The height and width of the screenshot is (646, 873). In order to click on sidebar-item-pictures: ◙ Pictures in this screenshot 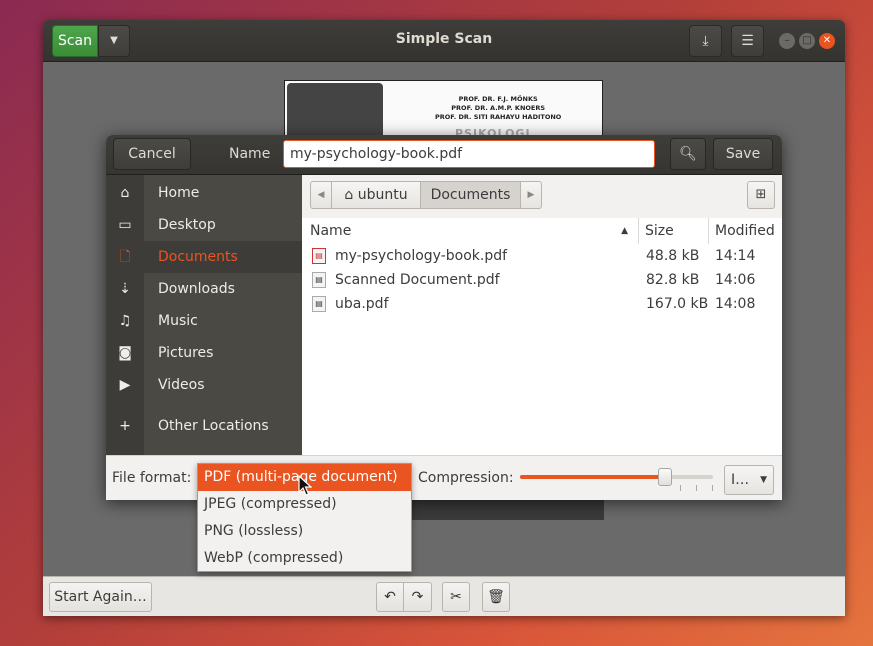, I will do `click(204, 353)`.